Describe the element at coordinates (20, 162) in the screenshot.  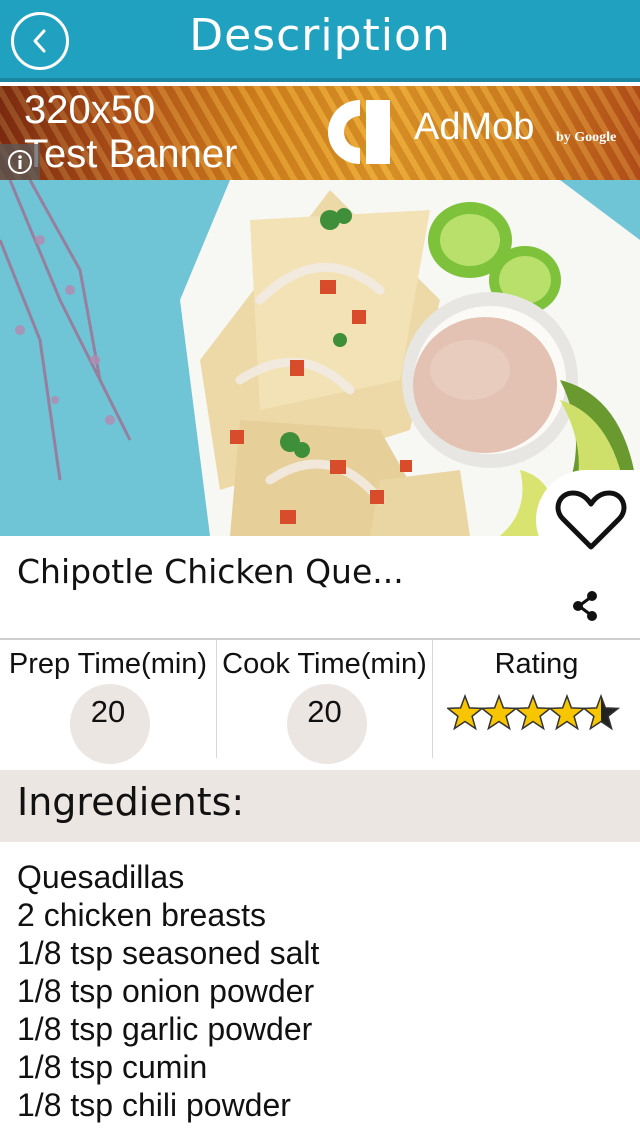
I see `info-icon` at that location.